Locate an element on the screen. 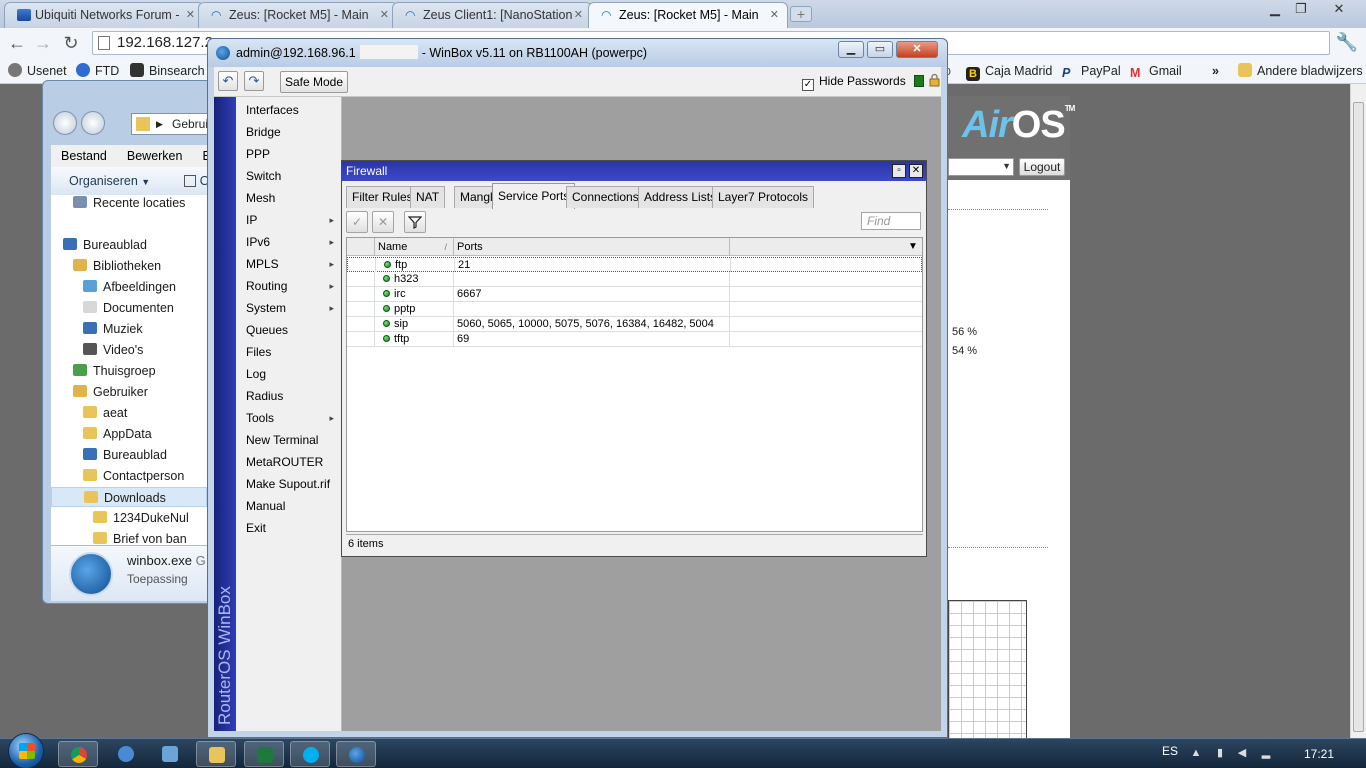  organize-button: Organiseren is located at coordinates (103, 181).